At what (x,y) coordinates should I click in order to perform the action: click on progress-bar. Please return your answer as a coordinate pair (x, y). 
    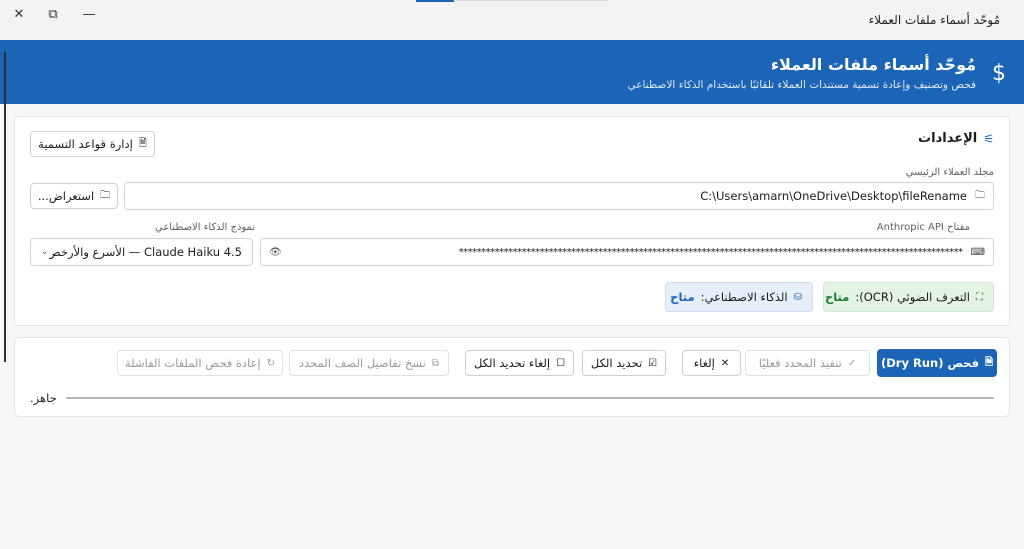
    Looking at the image, I should click on (530, 398).